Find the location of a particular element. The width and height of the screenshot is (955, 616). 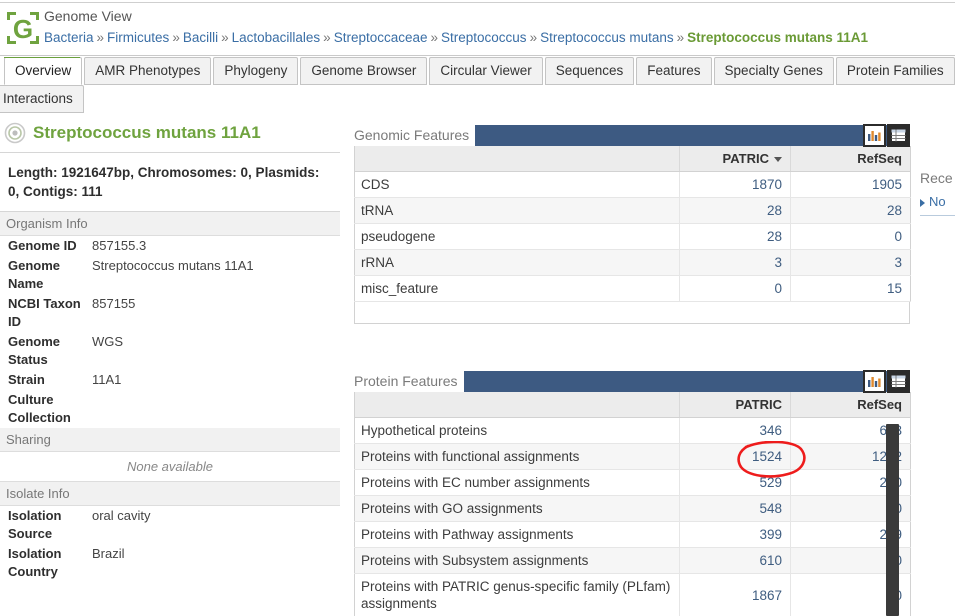

recent-panel-link: No is located at coordinates (937, 201).